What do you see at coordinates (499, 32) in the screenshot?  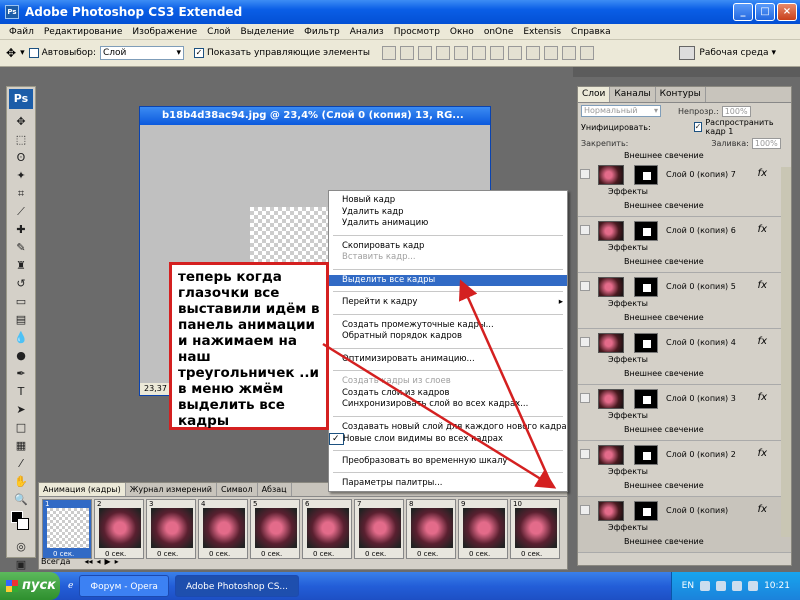 I see `menu-item-9: onOne` at bounding box center [499, 32].